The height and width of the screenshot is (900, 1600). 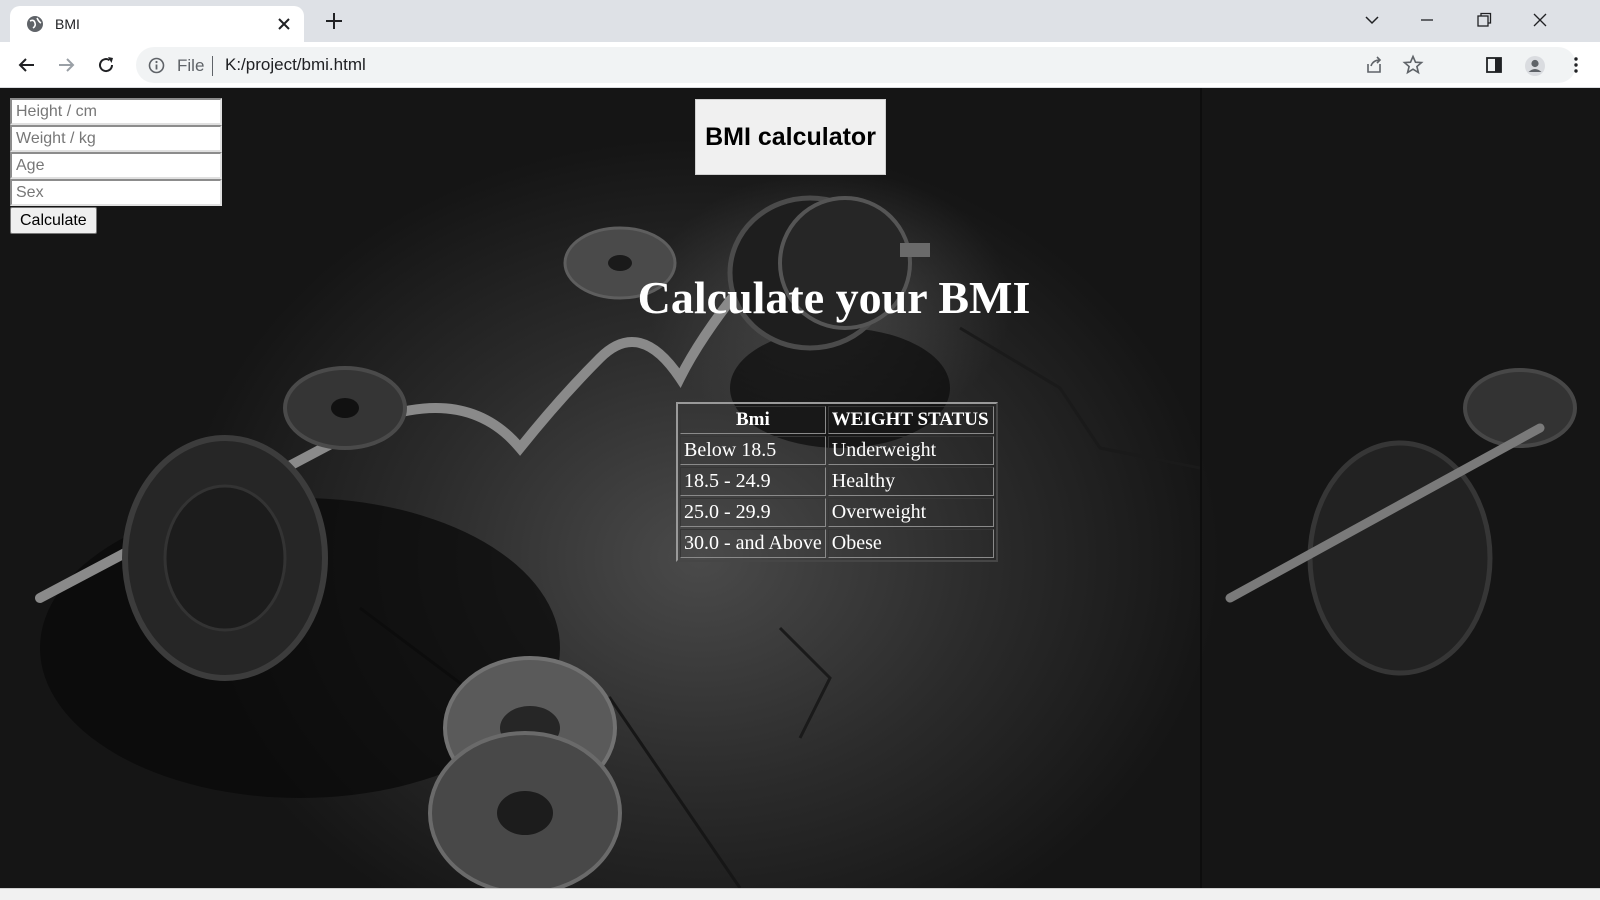 I want to click on page-headline: Calculate your BMI, so click(x=834, y=297).